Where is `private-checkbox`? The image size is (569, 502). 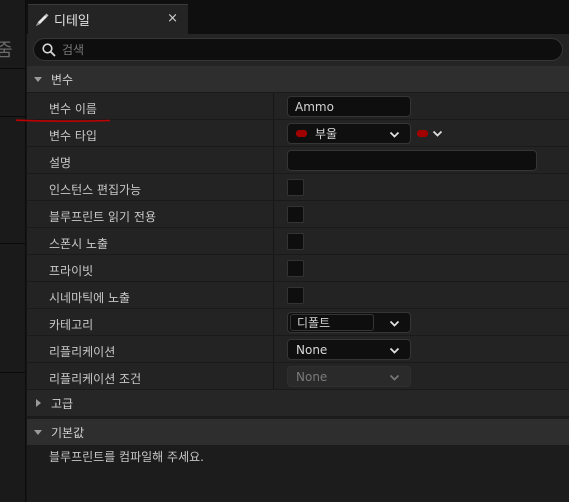
private-checkbox is located at coordinates (295, 268).